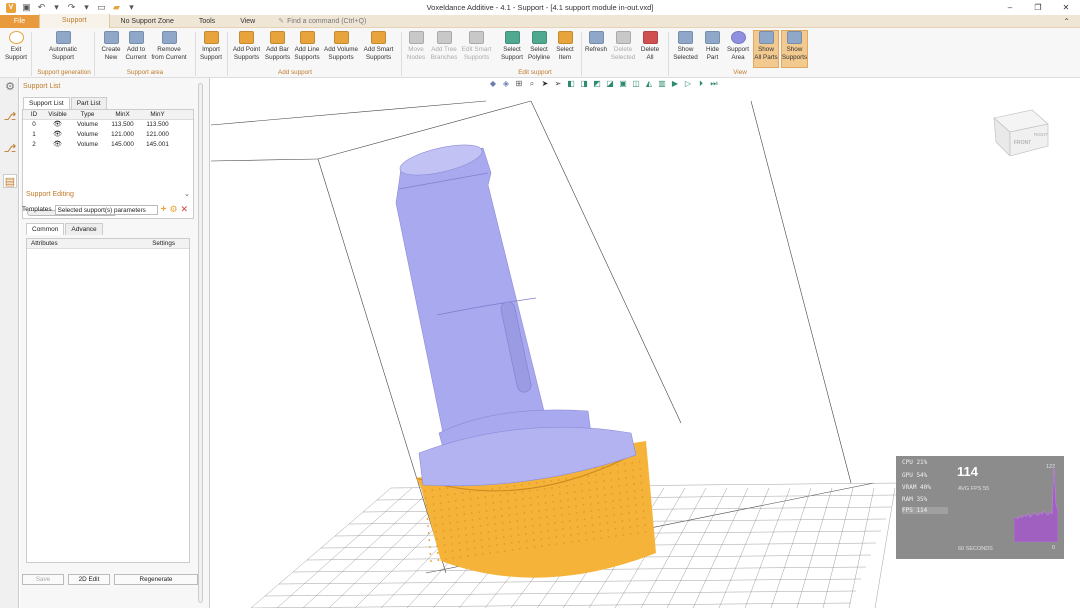 This screenshot has height=608, width=1080. Describe the element at coordinates (43, 579) in the screenshot. I see `save-button: Save` at that location.